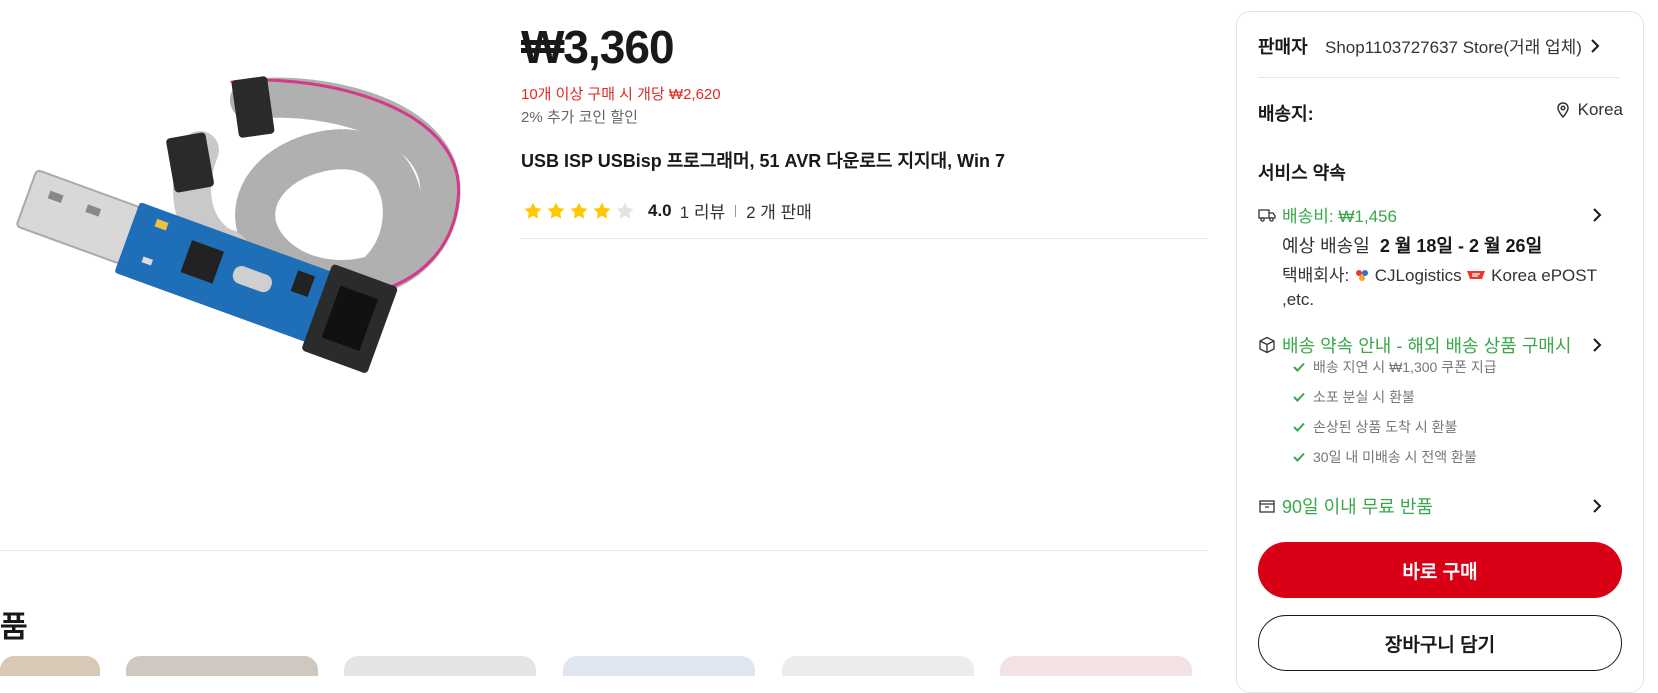  I want to click on title-divider, so click(864, 238).